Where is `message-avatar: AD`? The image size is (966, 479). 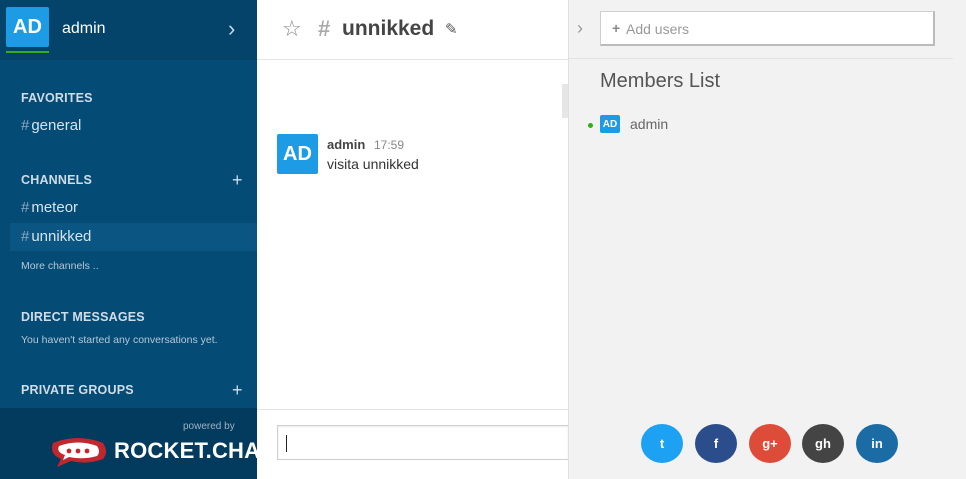
message-avatar: AD is located at coordinates (297, 154).